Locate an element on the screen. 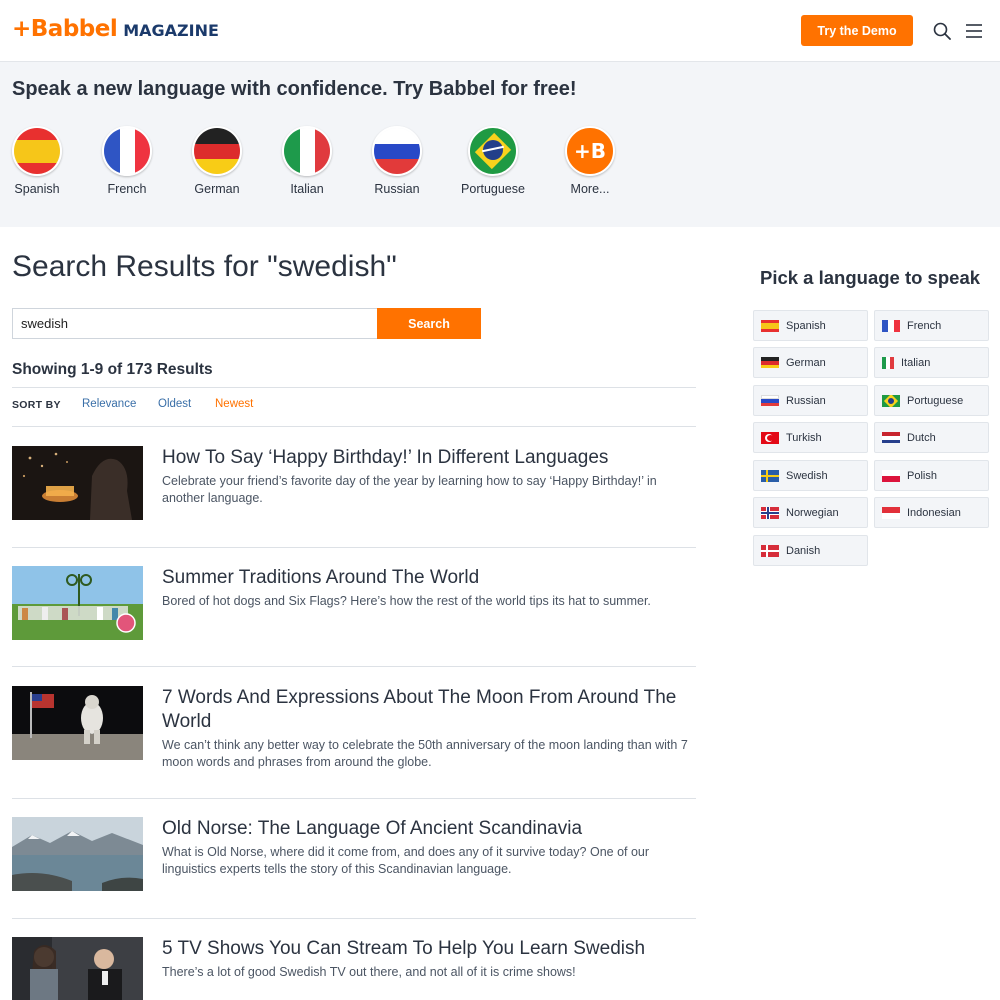 The height and width of the screenshot is (1000, 1000). site-header: +Babbel MAGAZINE Try the Demo is located at coordinates (500, 31).